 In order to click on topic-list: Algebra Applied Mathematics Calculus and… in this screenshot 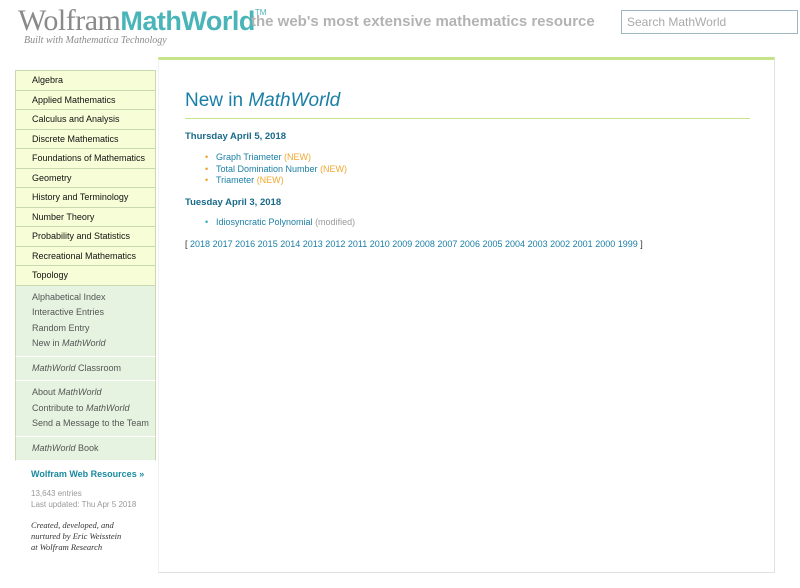, I will do `click(85, 178)`.